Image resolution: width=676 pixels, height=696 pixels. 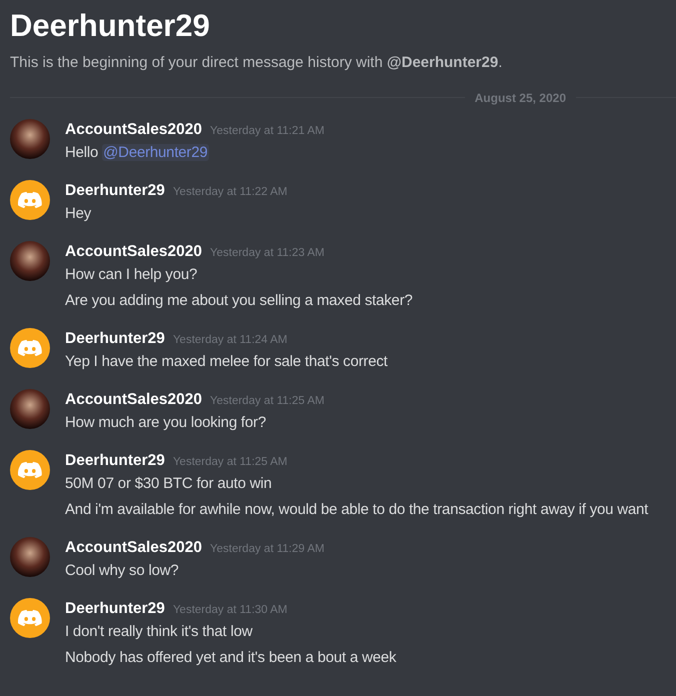 What do you see at coordinates (257, 63) in the screenshot?
I see `intro-text: This is the beginning of your direct message history with @Deerhunter29.` at bounding box center [257, 63].